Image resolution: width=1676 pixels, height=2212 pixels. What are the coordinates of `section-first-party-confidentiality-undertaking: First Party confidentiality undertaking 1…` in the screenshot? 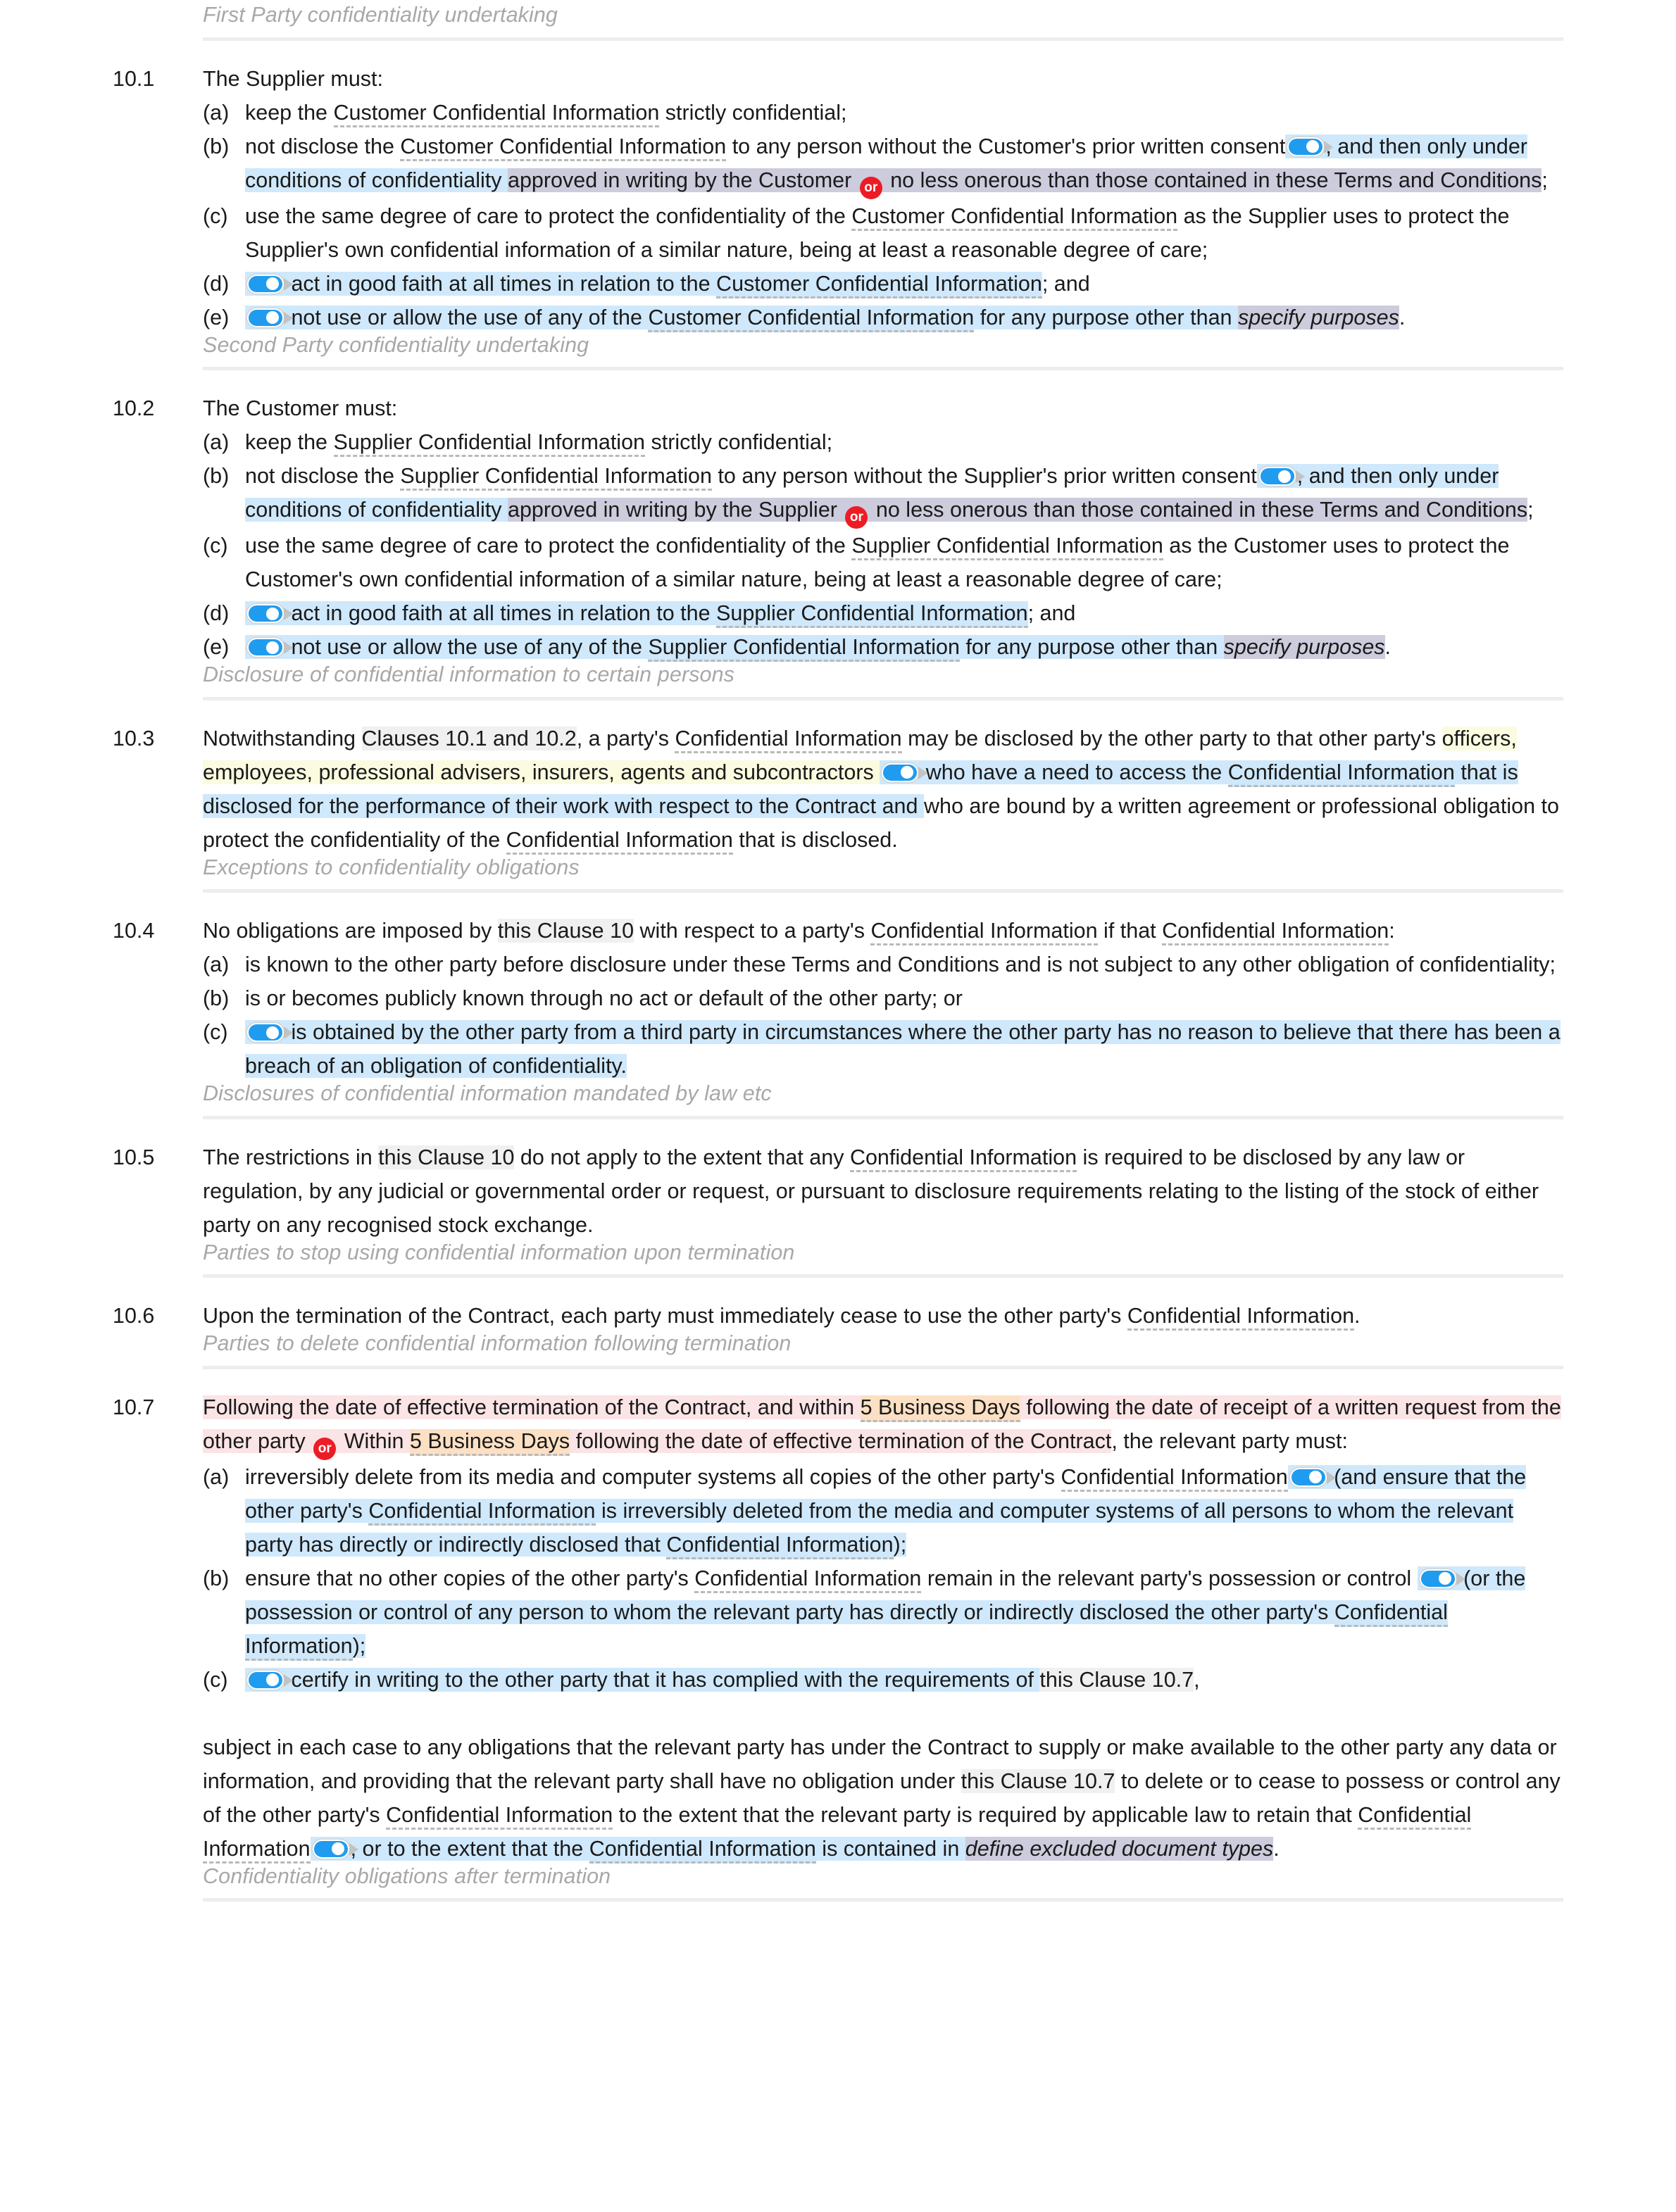 It's located at (838, 167).